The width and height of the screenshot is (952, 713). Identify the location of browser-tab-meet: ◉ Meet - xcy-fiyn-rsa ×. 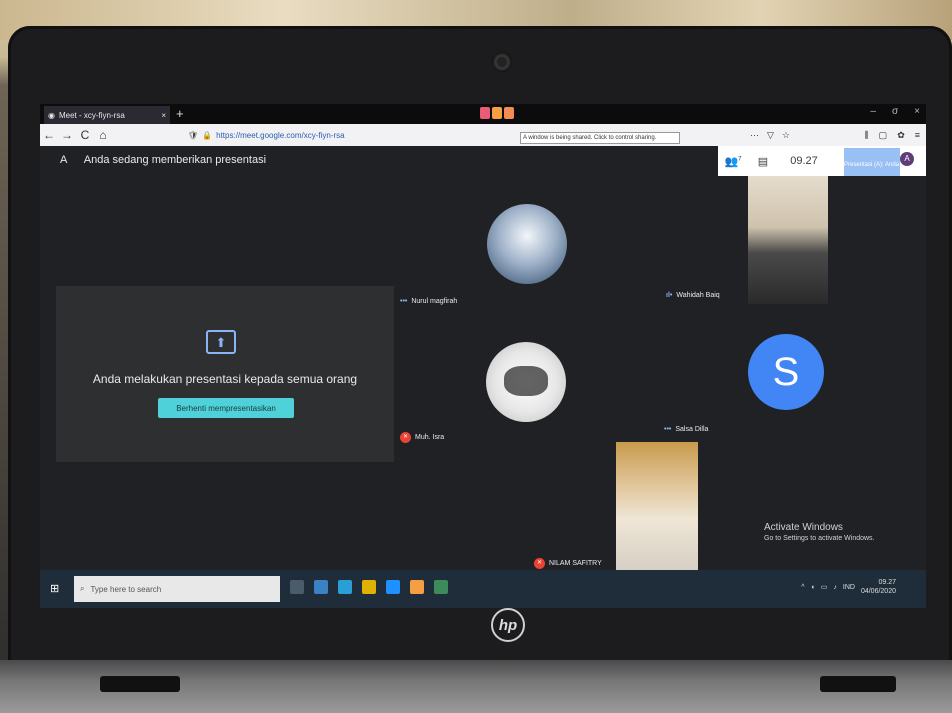
(107, 115).